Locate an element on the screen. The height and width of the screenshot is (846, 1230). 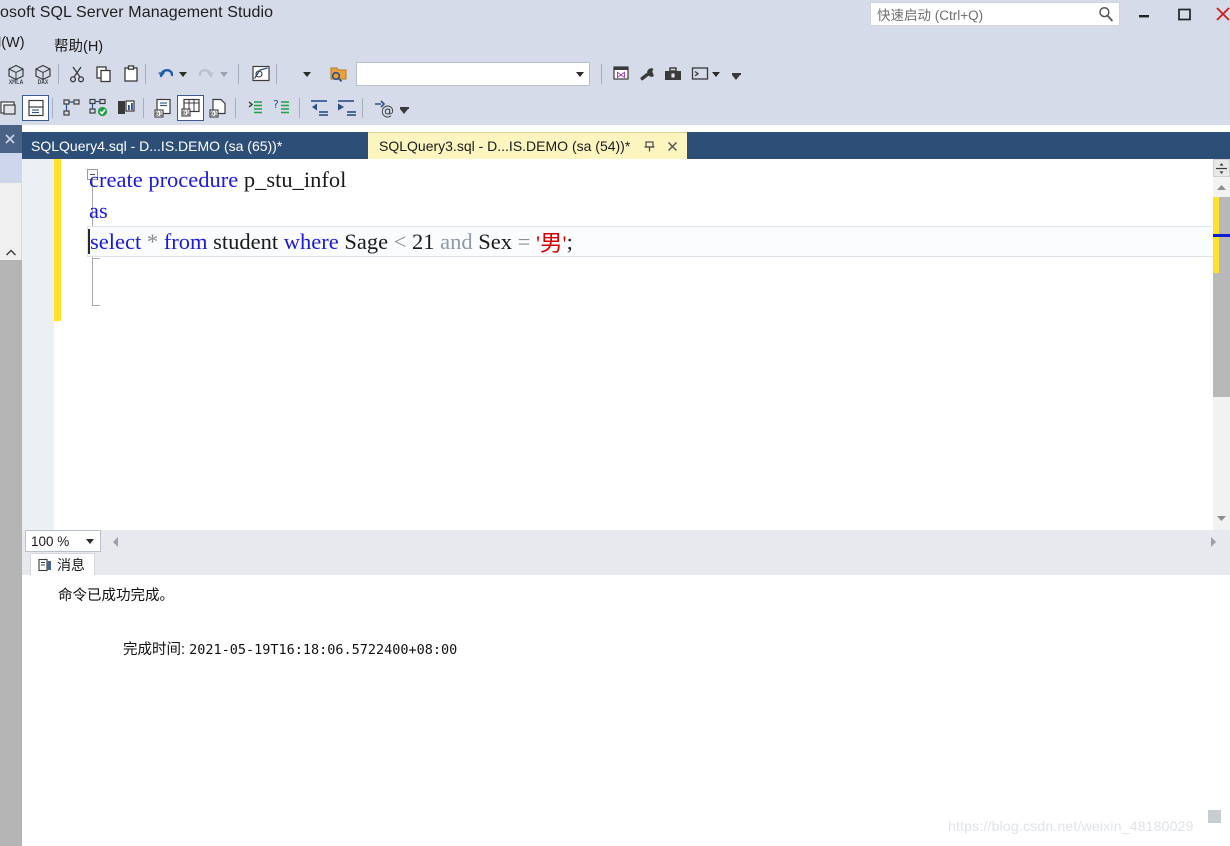
decrease-indent-button is located at coordinates (319, 108).